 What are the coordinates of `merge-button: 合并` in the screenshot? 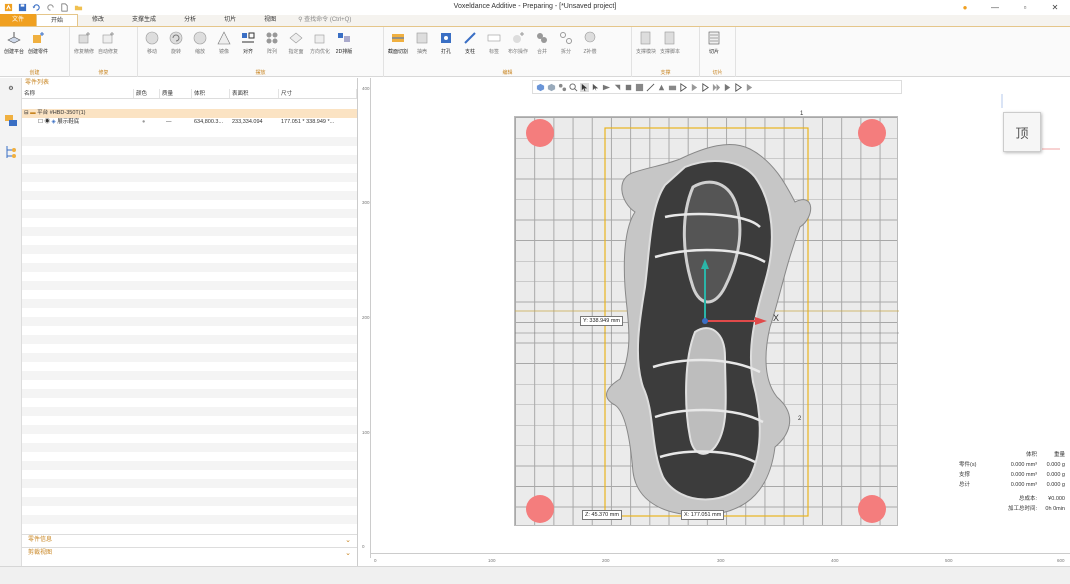 It's located at (542, 42).